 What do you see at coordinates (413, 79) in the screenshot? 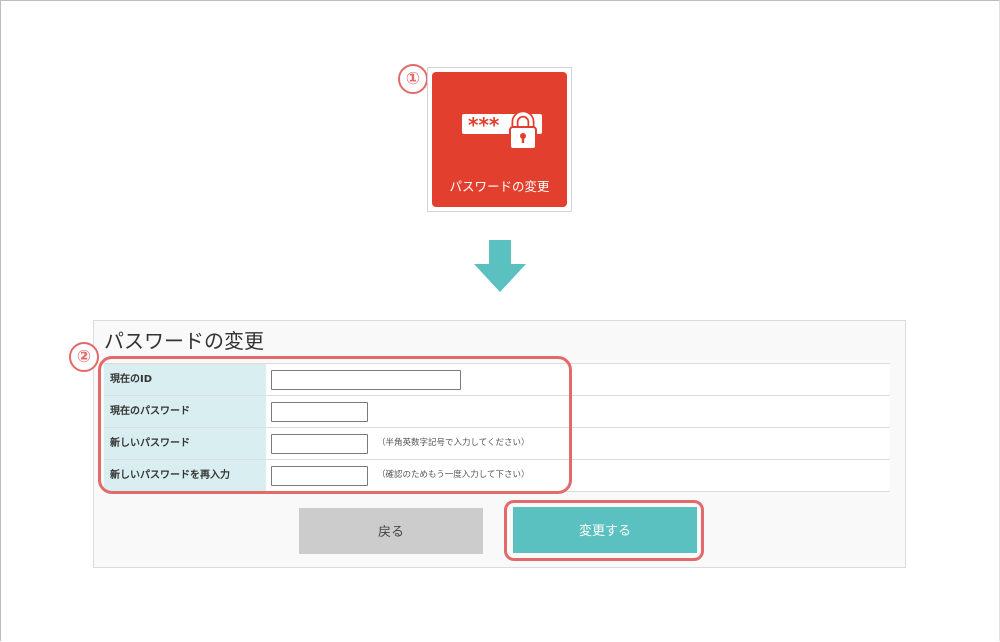
I see `step-number-1: ①` at bounding box center [413, 79].